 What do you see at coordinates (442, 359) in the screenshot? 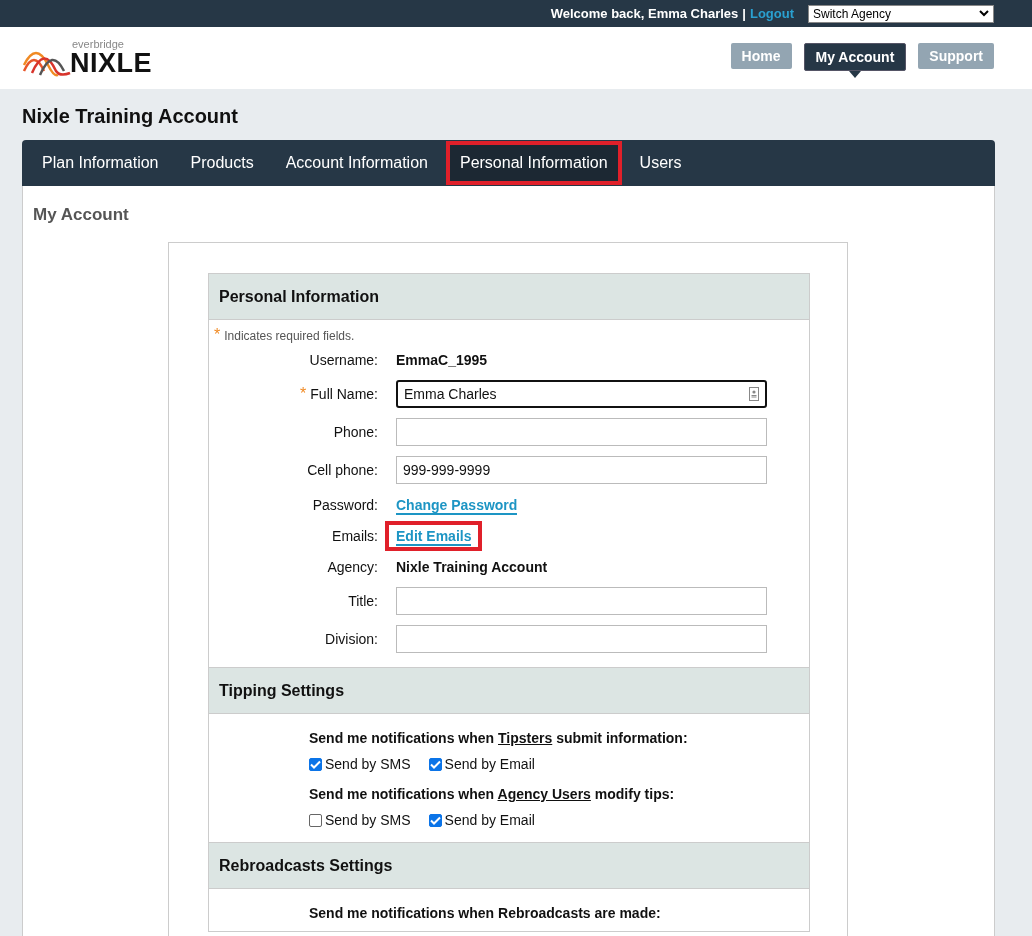
I see `field-value: EmmaC_1995` at bounding box center [442, 359].